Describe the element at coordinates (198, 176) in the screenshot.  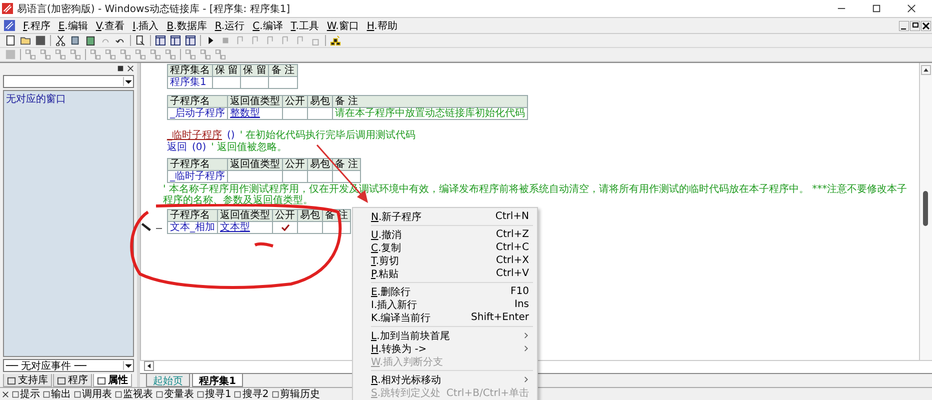
I see `name-cell: _临时子程序` at that location.